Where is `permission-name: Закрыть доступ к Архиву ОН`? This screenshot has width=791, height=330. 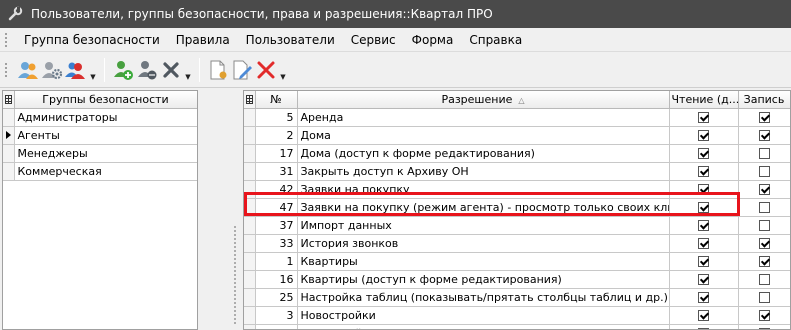
permission-name: Закрыть доступ к Архиву ОН is located at coordinates (483, 171).